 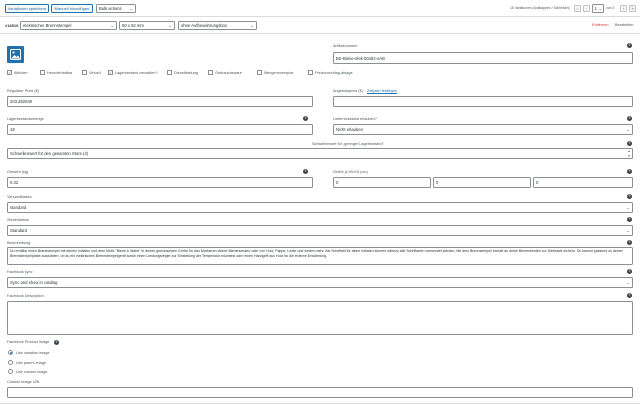 I want to click on tax-class-value: Standard, so click(x=18, y=230).